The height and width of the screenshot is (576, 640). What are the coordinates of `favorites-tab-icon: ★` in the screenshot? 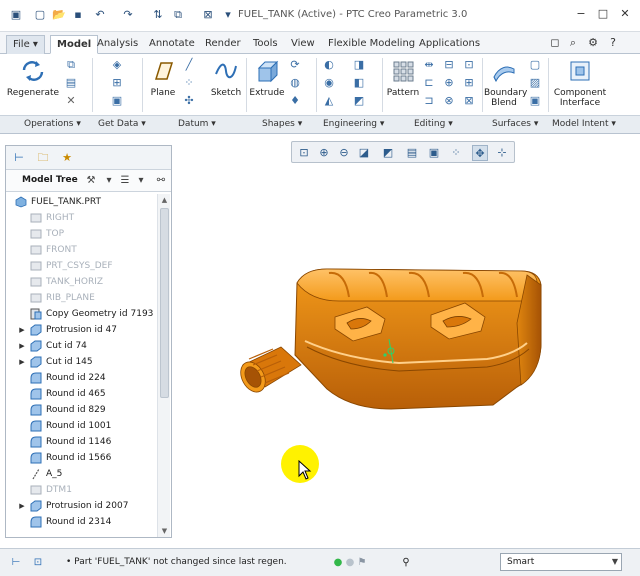 It's located at (67, 158).